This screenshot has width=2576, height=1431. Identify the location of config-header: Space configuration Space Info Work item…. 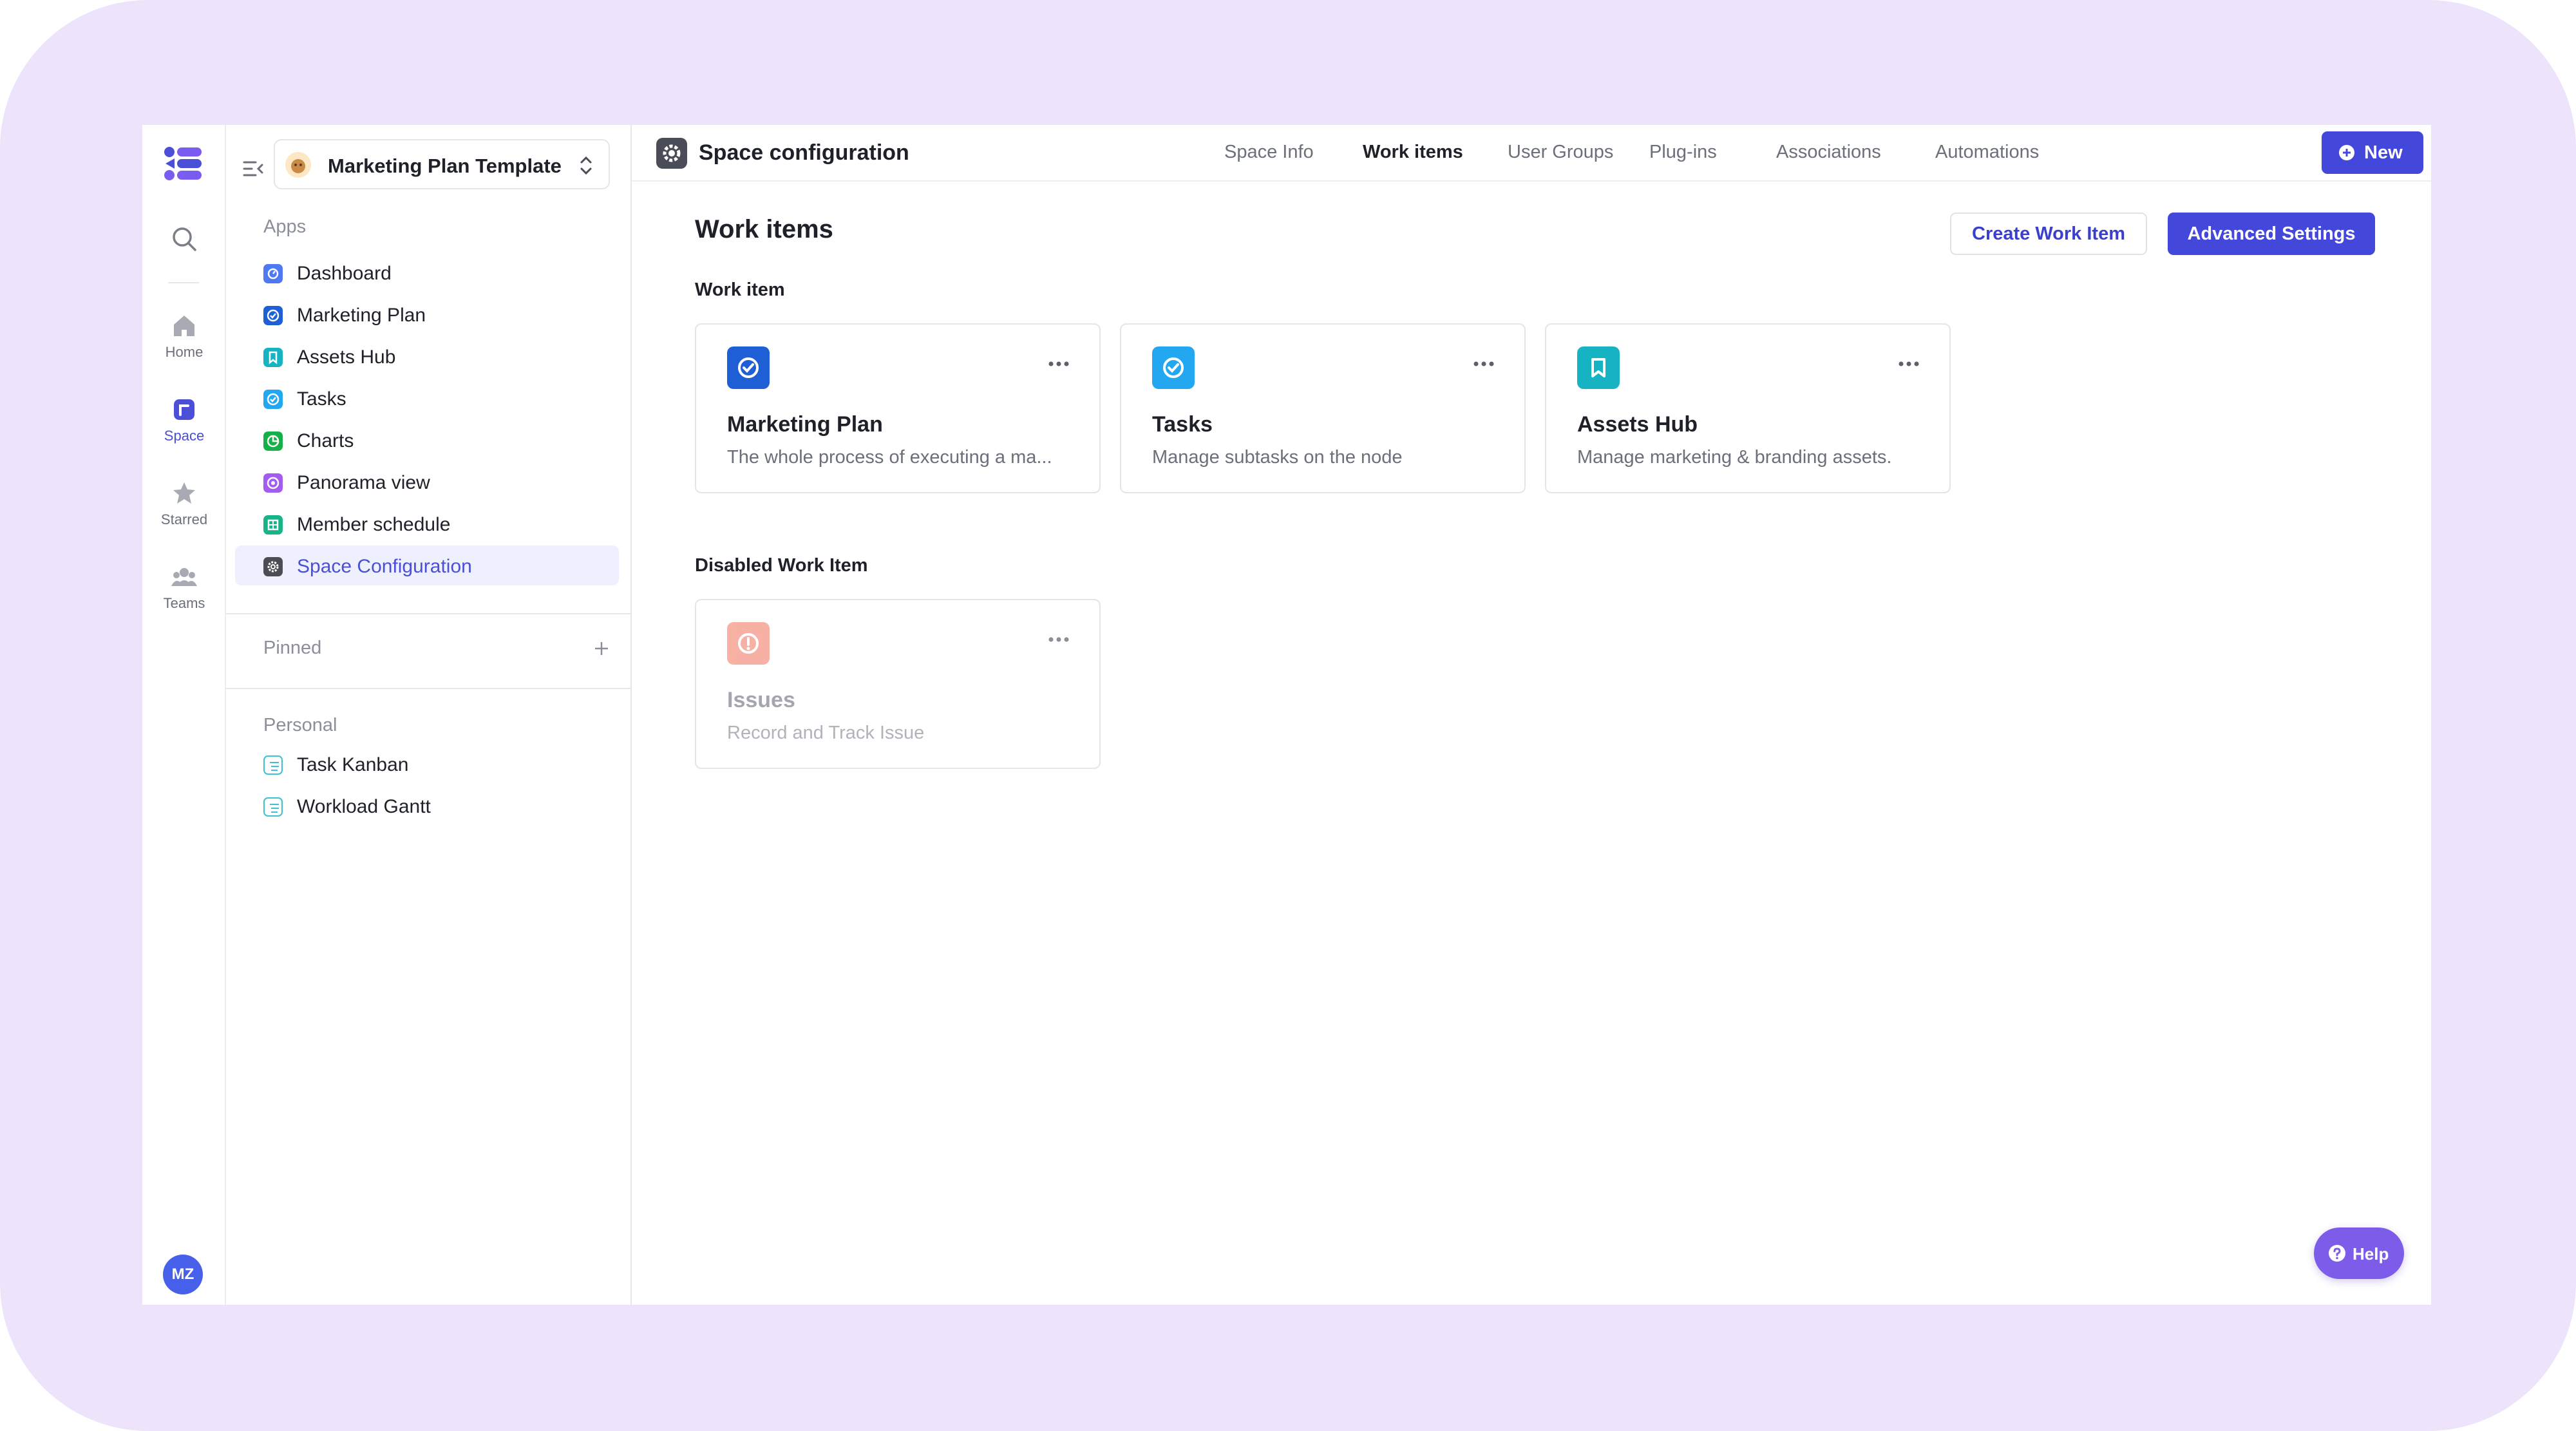
(1531, 153).